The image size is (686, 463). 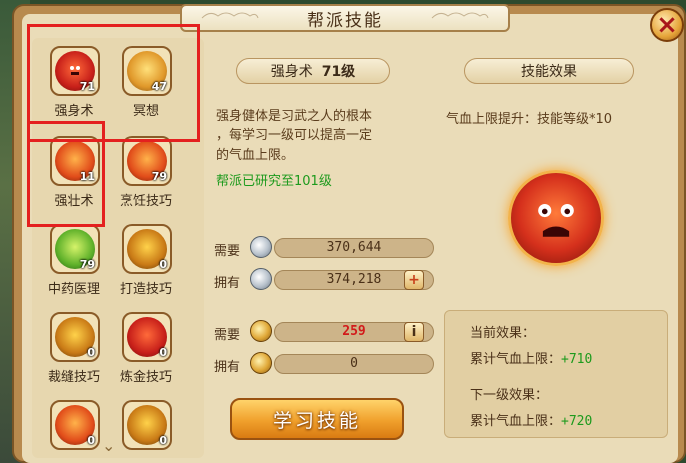 I want to click on info-icon: i, so click(x=414, y=332).